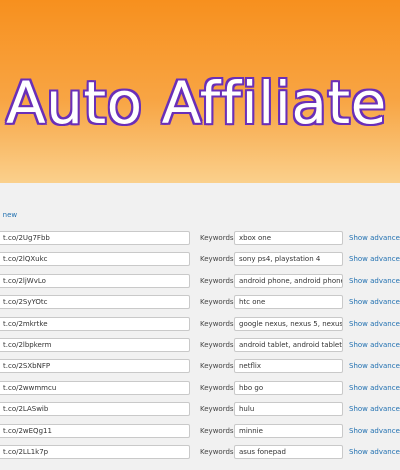  What do you see at coordinates (288, 430) in the screenshot?
I see `keywords-input: minnie` at bounding box center [288, 430].